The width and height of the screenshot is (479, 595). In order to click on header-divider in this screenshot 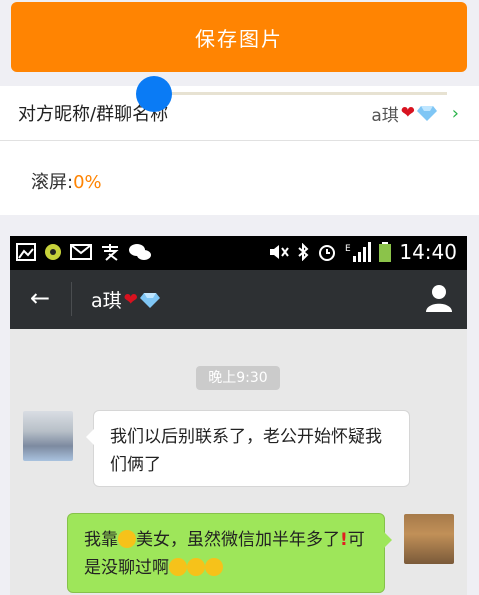, I will do `click(71, 299)`.